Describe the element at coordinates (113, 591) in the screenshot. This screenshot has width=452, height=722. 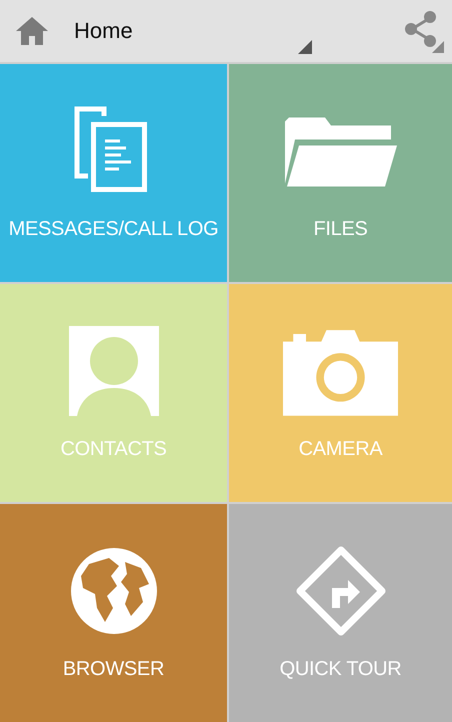
I see `globe-icon` at that location.